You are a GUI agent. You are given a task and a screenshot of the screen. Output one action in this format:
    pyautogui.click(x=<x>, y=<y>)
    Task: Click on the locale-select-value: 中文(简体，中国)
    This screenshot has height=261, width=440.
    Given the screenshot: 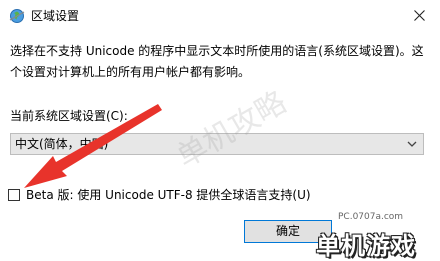 What is the action you would take?
    pyautogui.click(x=62, y=144)
    